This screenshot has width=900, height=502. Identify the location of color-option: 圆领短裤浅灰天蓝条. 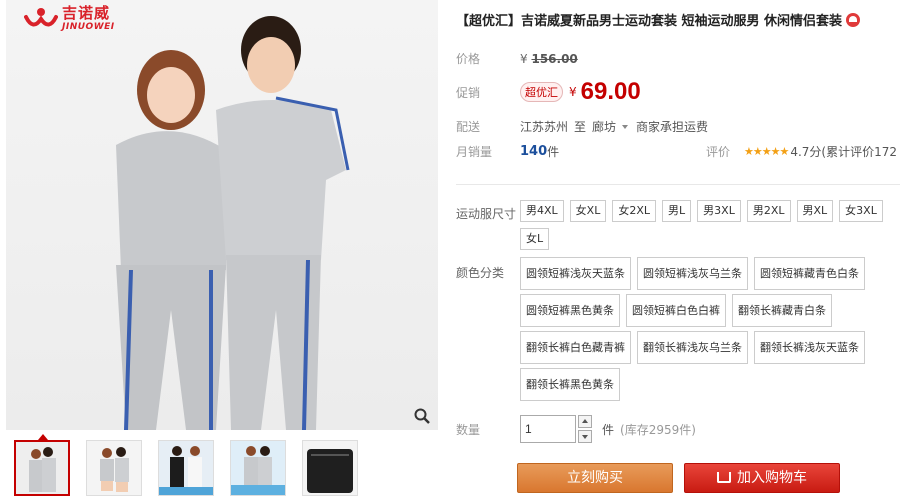
(575, 273).